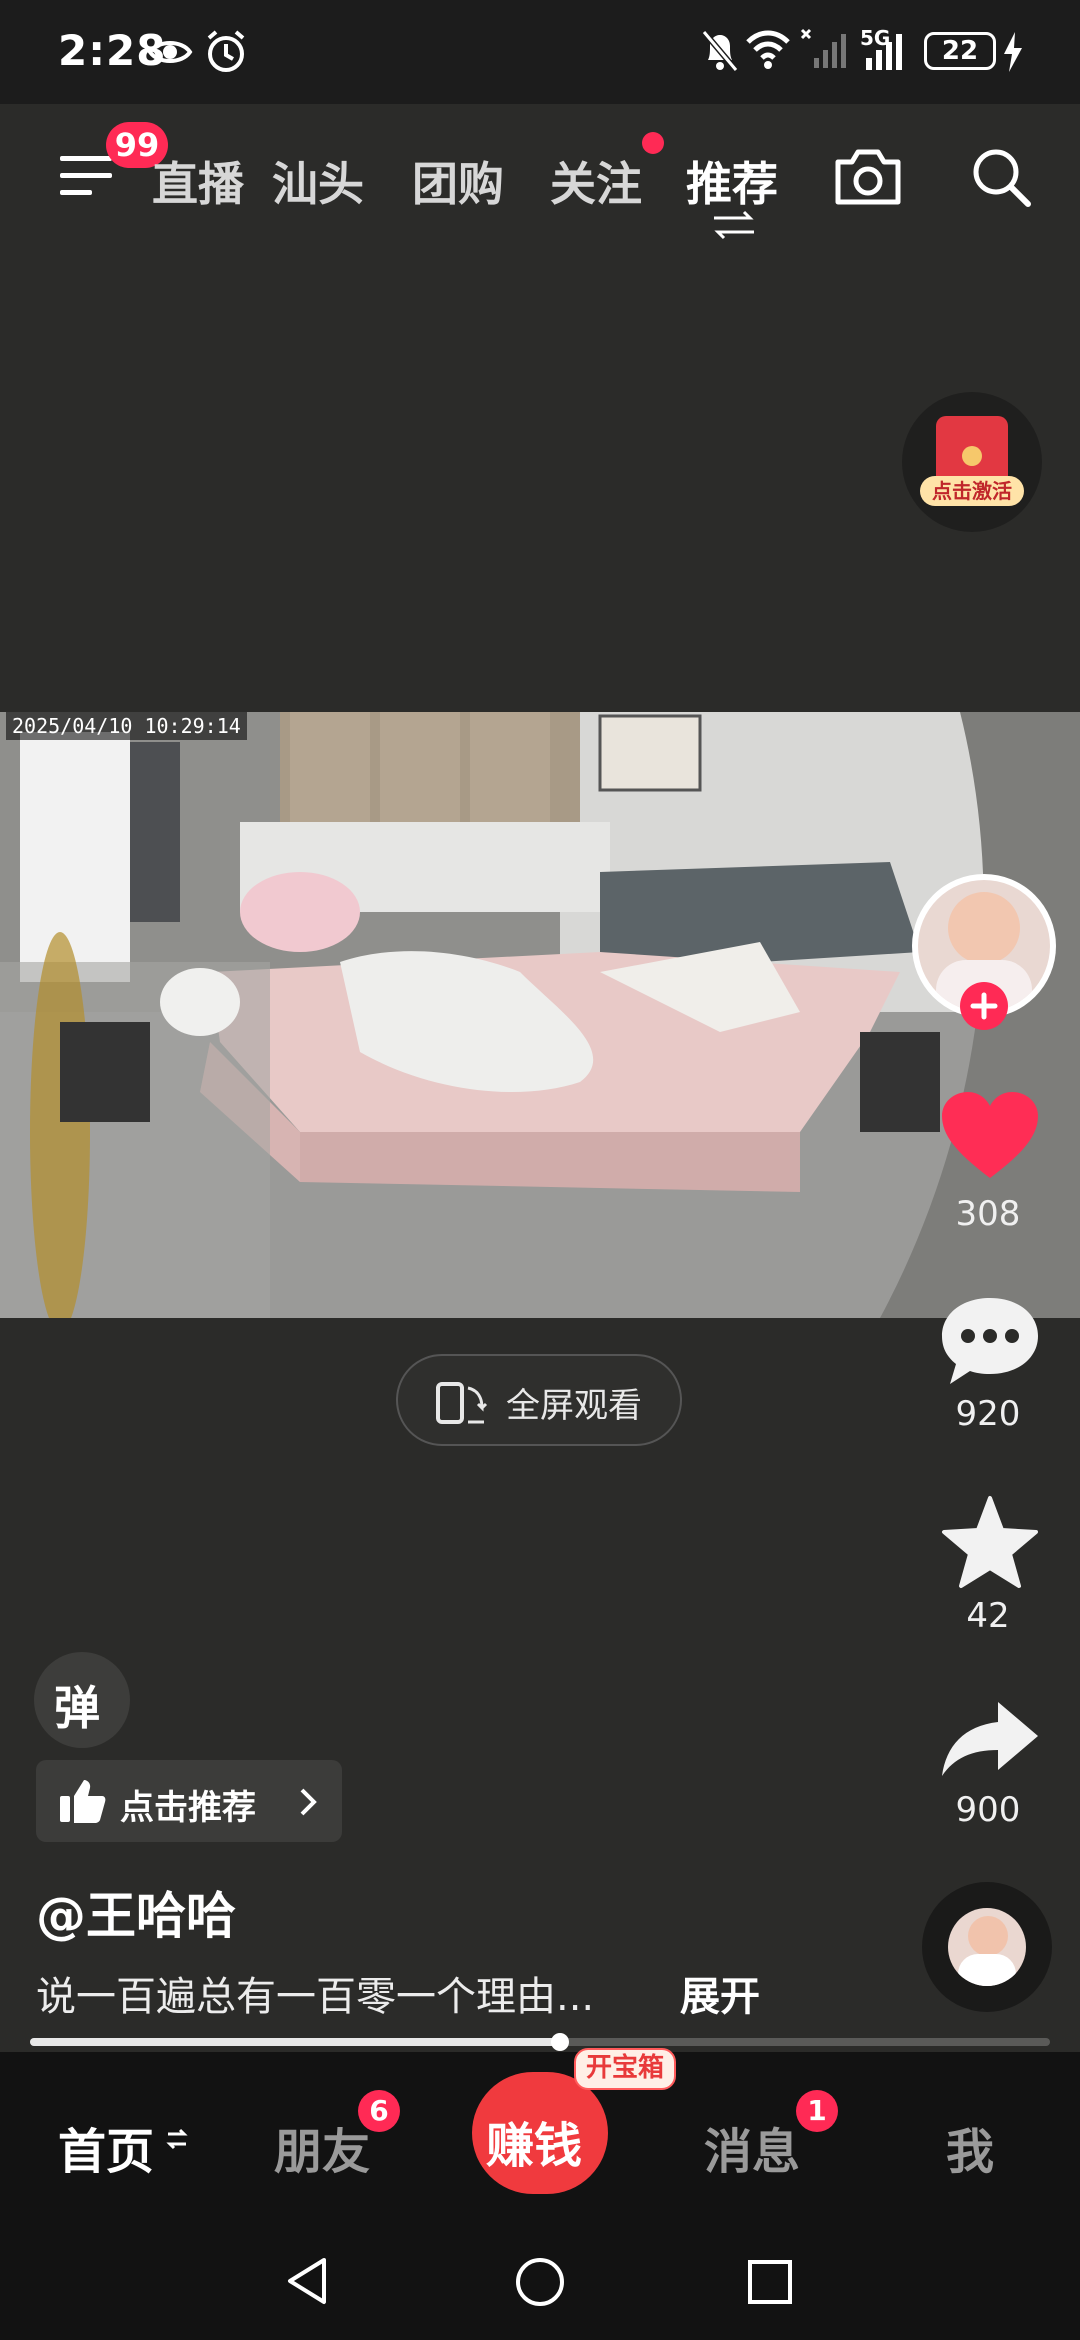 The height and width of the screenshot is (2340, 1080). What do you see at coordinates (309, 2281) in the screenshot?
I see `back-icon` at bounding box center [309, 2281].